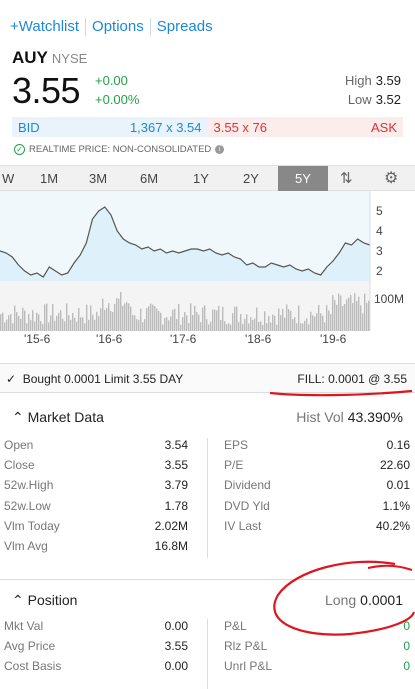 The width and height of the screenshot is (415, 689). Describe the element at coordinates (207, 468) in the screenshot. I see `right-stat-row: P/E 22.60` at that location.